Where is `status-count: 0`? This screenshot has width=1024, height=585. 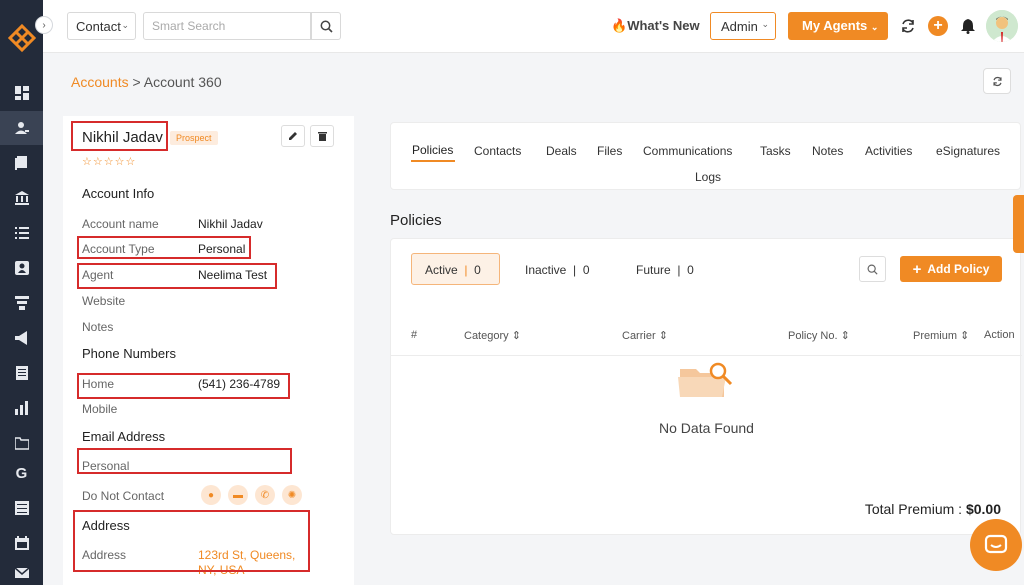 status-count: 0 is located at coordinates (477, 270).